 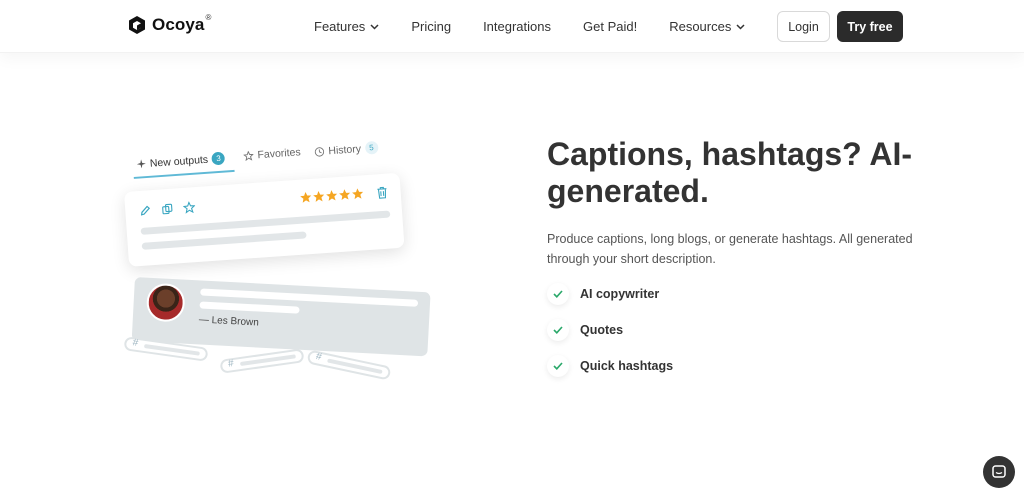 I want to click on chat-icon, so click(x=999, y=471).